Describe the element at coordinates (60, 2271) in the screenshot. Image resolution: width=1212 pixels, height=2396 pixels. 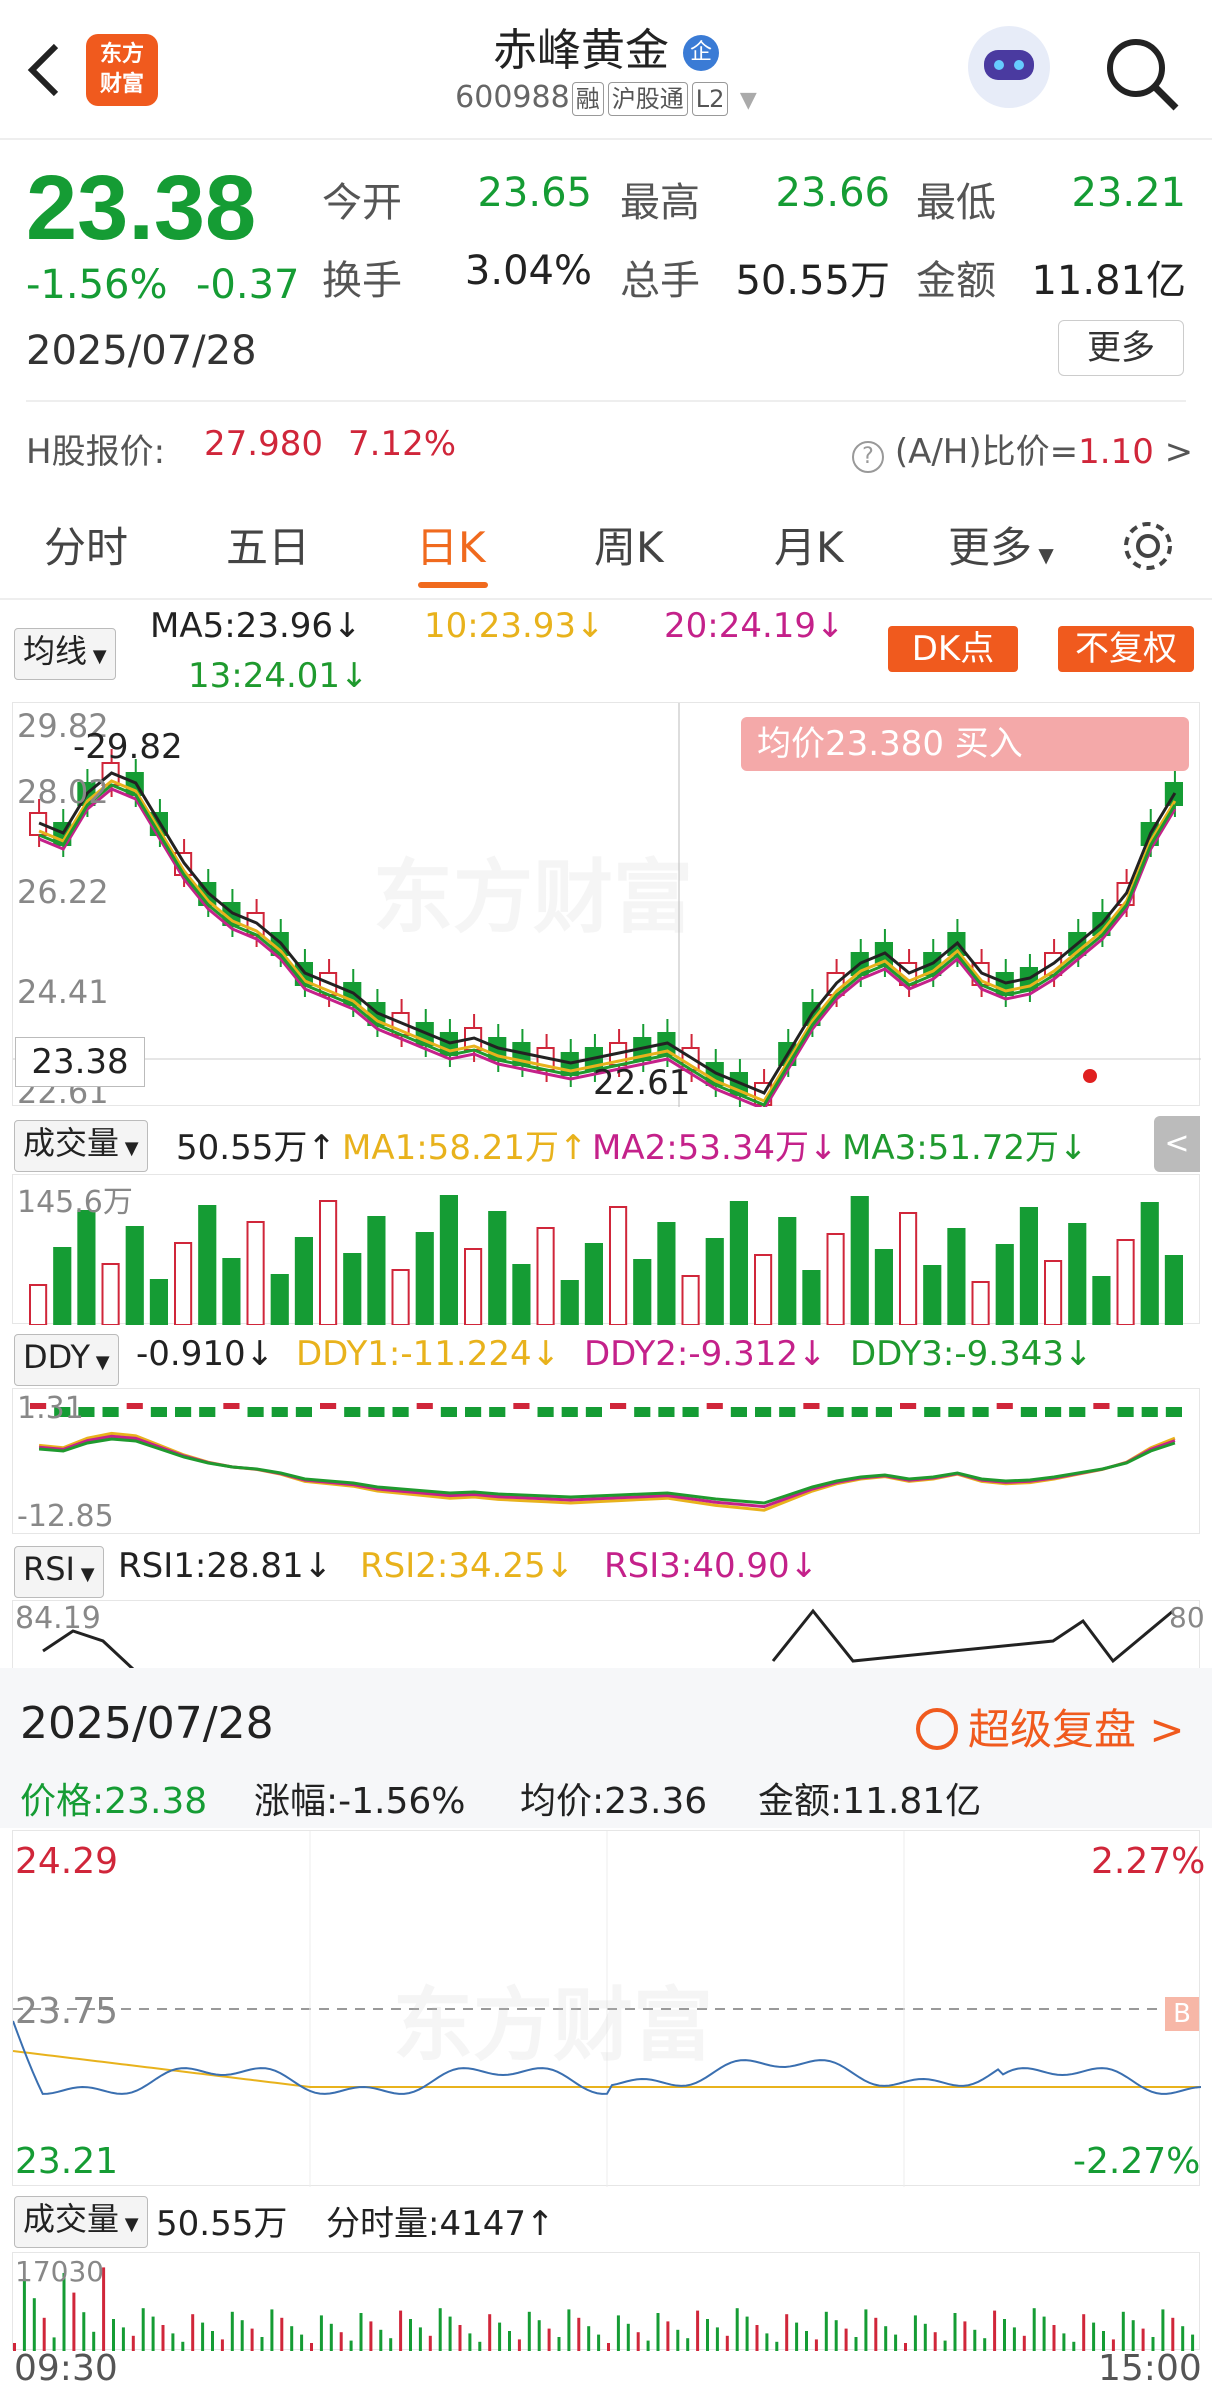
I see `y-label: 17030` at that location.